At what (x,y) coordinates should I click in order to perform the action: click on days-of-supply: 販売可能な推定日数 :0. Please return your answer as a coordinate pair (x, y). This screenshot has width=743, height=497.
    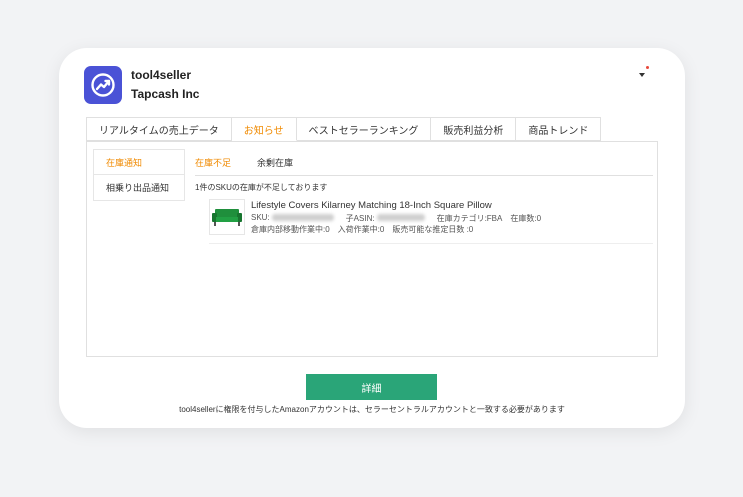
    Looking at the image, I should click on (433, 229).